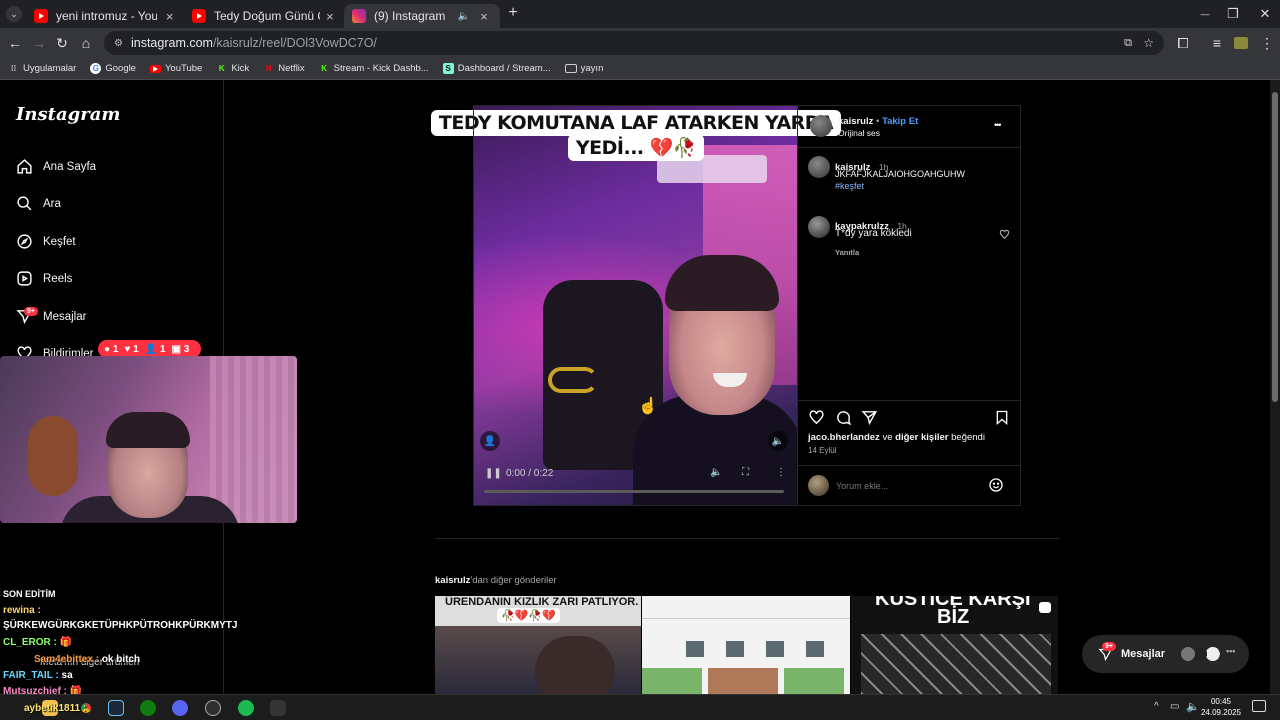  I want to click on instagram-logo: Instagram, so click(68, 114).